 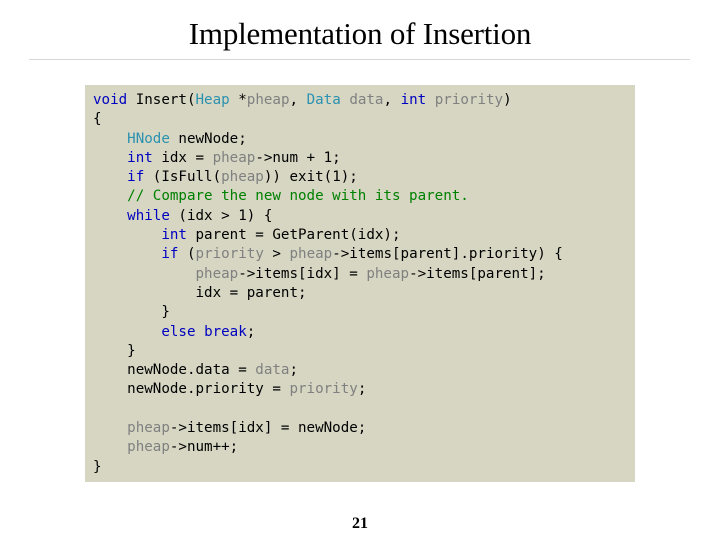 What do you see at coordinates (328, 447) in the screenshot?
I see `code-line: pheap->num++;` at bounding box center [328, 447].